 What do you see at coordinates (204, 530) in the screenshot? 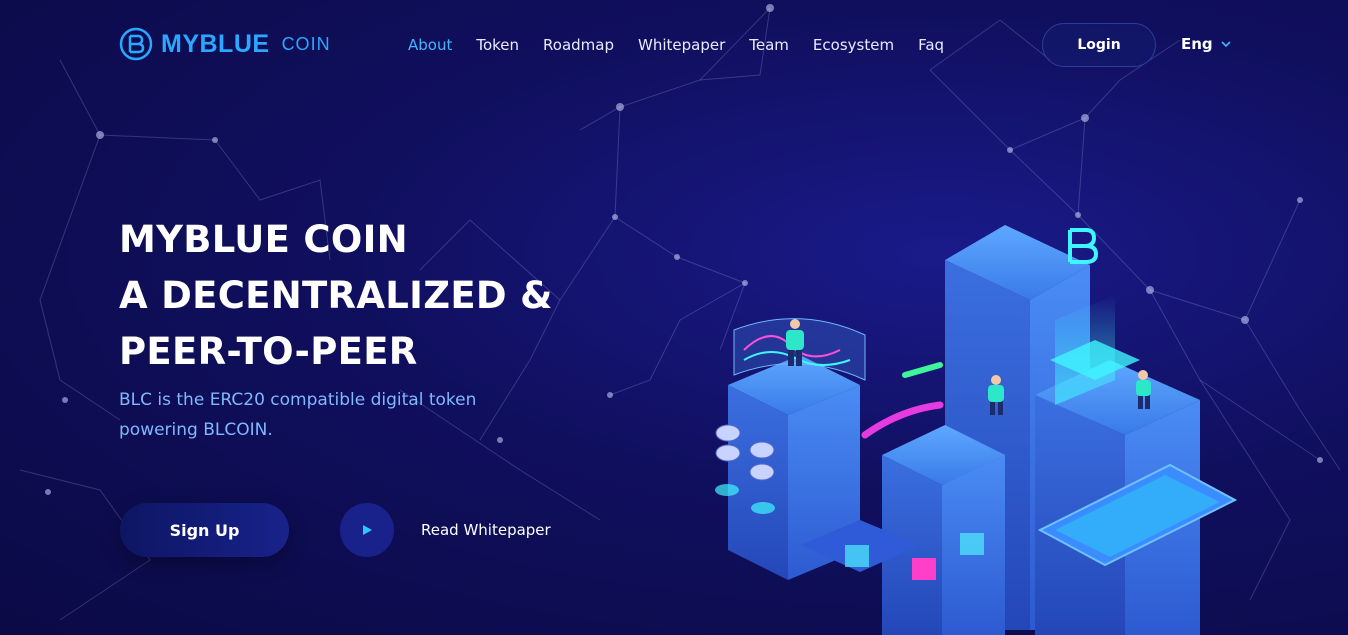
I see `signup-button: Sign Up` at bounding box center [204, 530].